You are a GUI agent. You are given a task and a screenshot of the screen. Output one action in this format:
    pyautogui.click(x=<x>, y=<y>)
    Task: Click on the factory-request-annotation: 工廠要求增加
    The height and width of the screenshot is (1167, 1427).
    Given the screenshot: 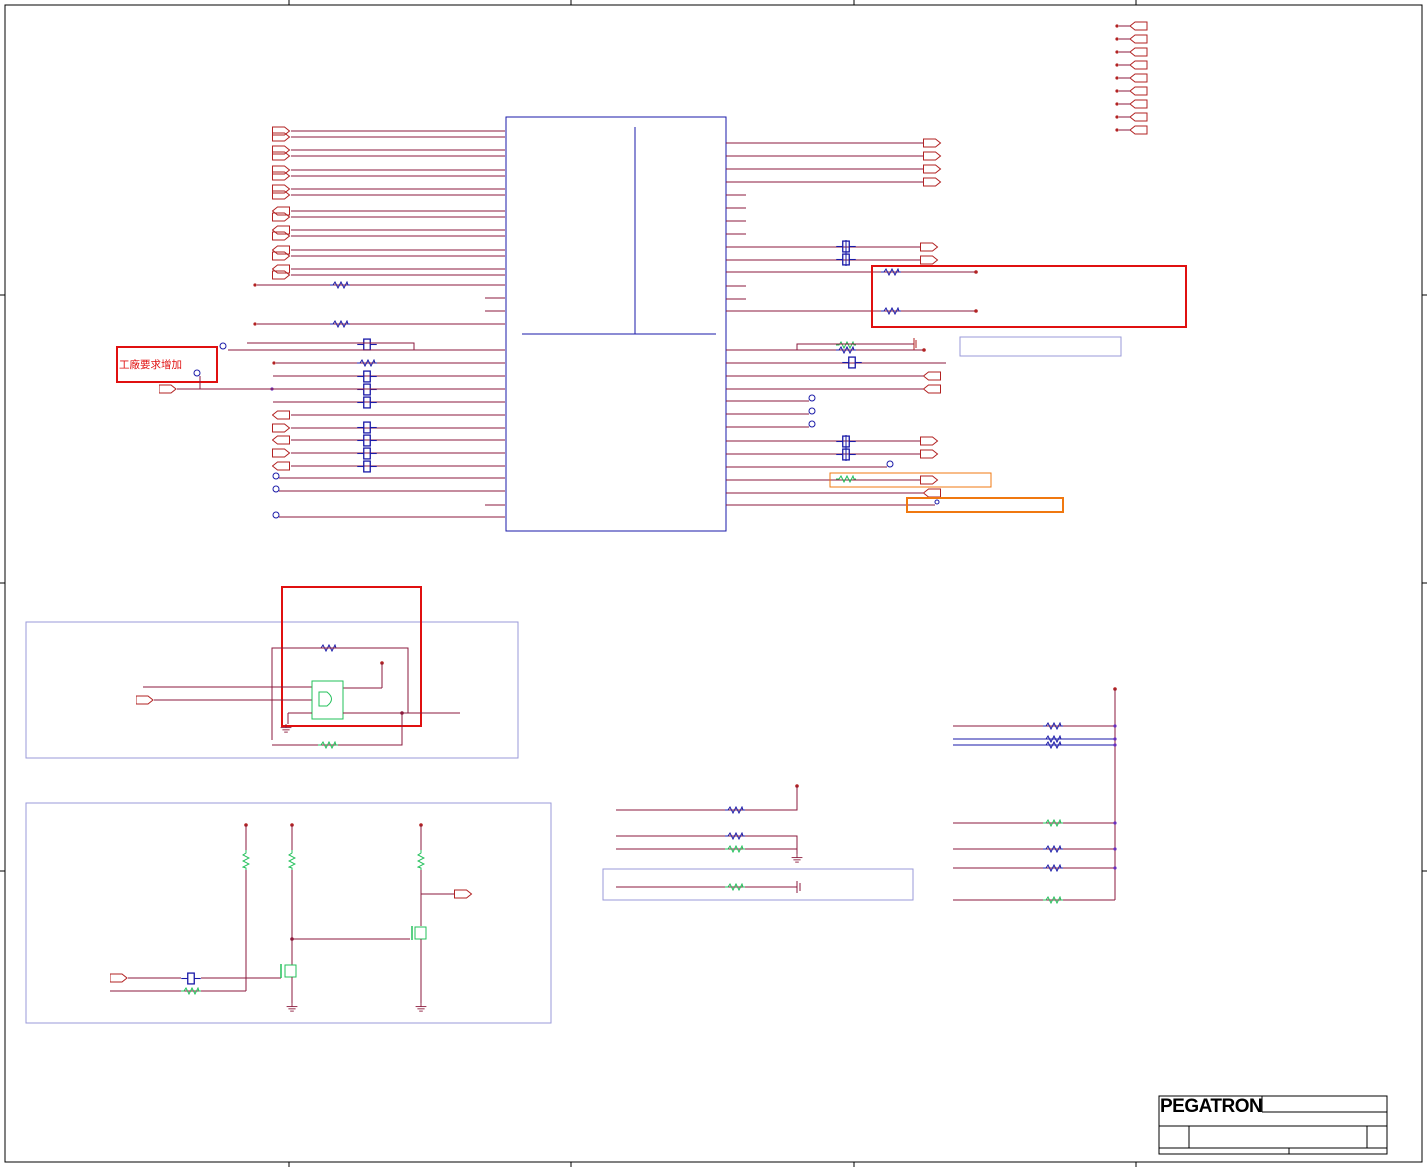 What is the action you would take?
    pyautogui.click(x=310, y=370)
    